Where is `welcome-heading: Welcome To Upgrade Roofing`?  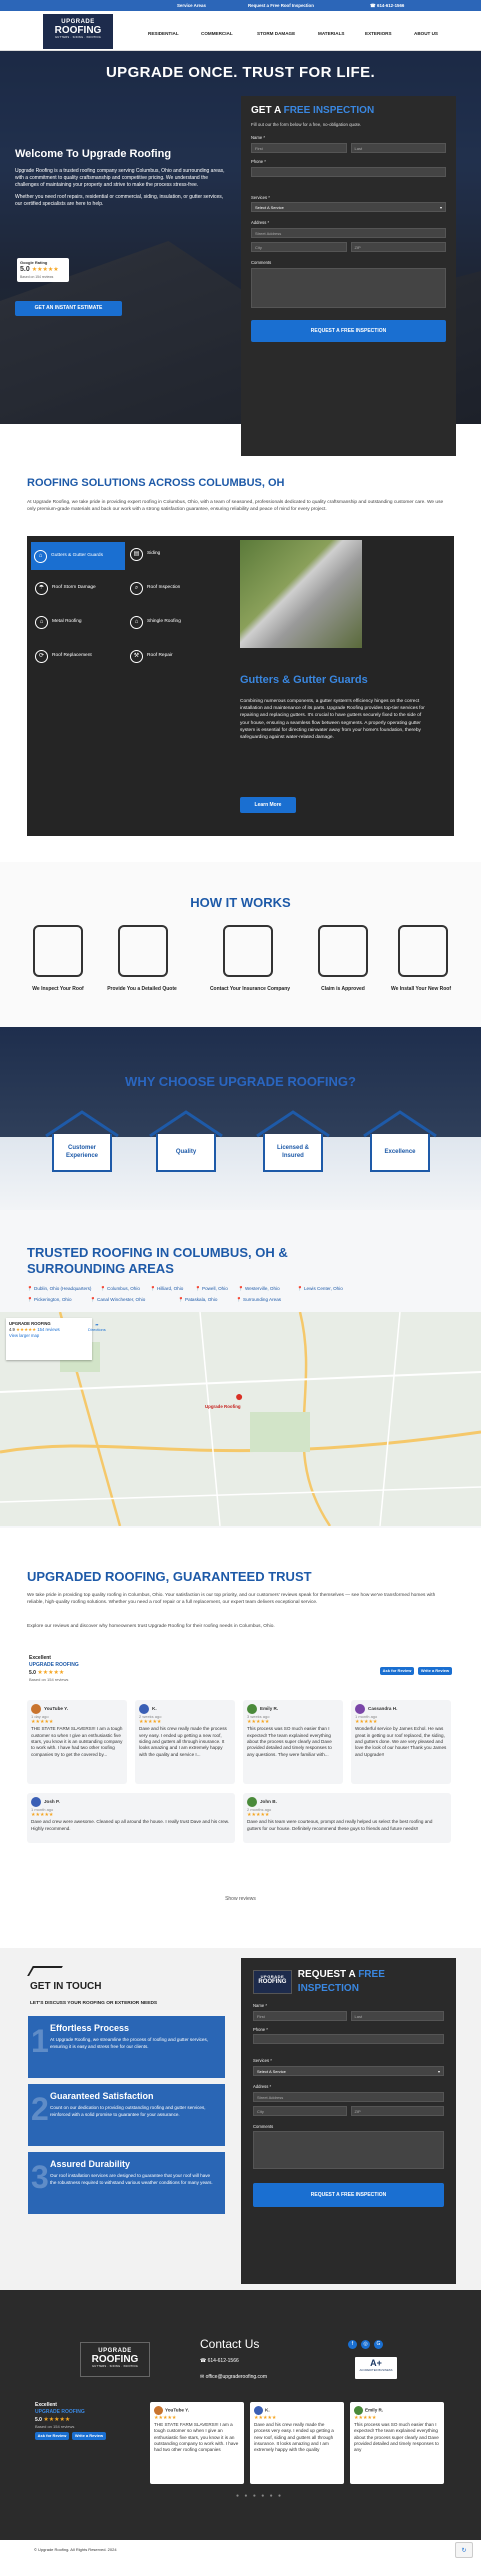
welcome-heading: Welcome To Upgrade Roofing is located at coordinates (93, 154).